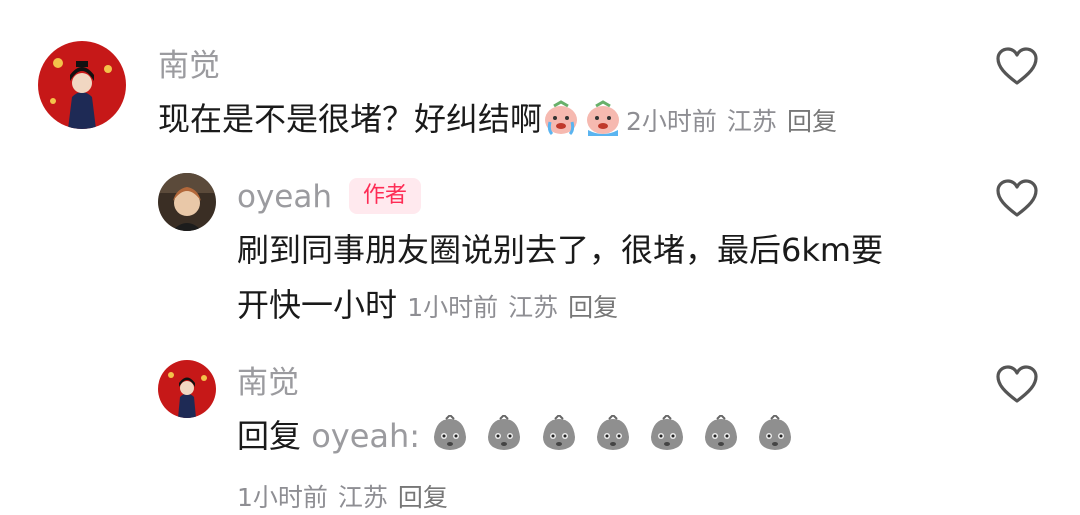  I want to click on emoji-row, so click(614, 434).